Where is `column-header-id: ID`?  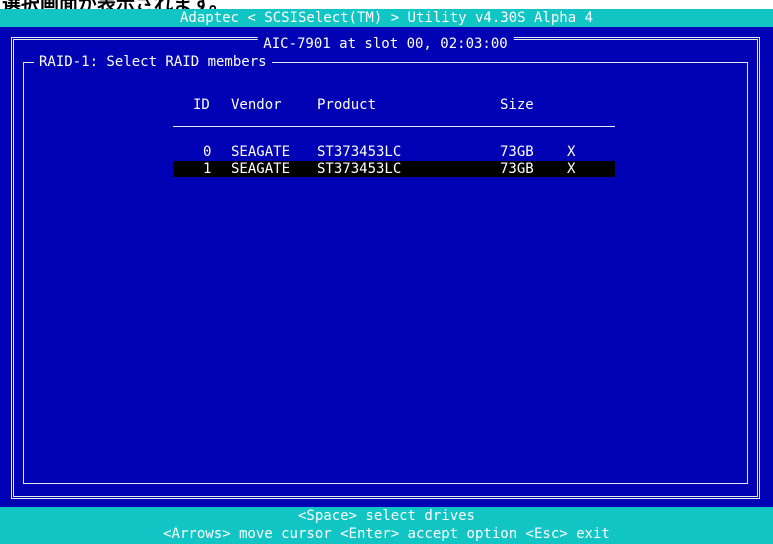 column-header-id: ID is located at coordinates (201, 105).